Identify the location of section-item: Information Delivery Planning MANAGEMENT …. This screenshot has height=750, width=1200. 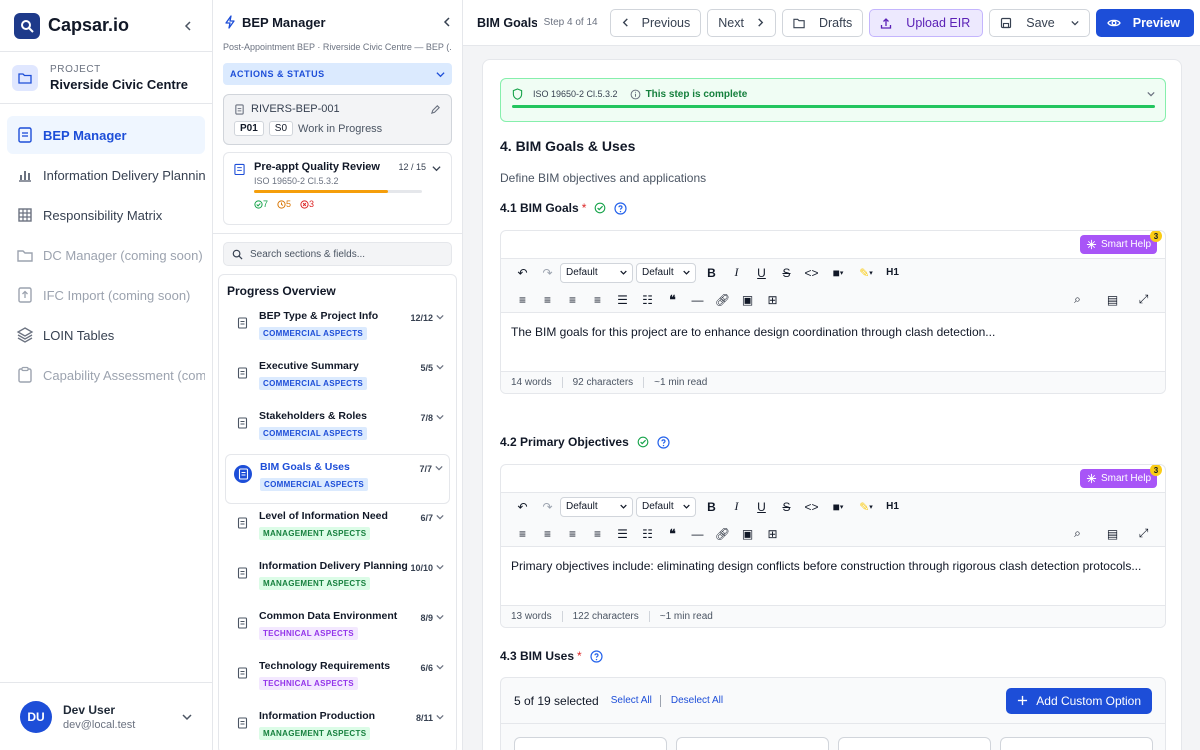
(337, 579).